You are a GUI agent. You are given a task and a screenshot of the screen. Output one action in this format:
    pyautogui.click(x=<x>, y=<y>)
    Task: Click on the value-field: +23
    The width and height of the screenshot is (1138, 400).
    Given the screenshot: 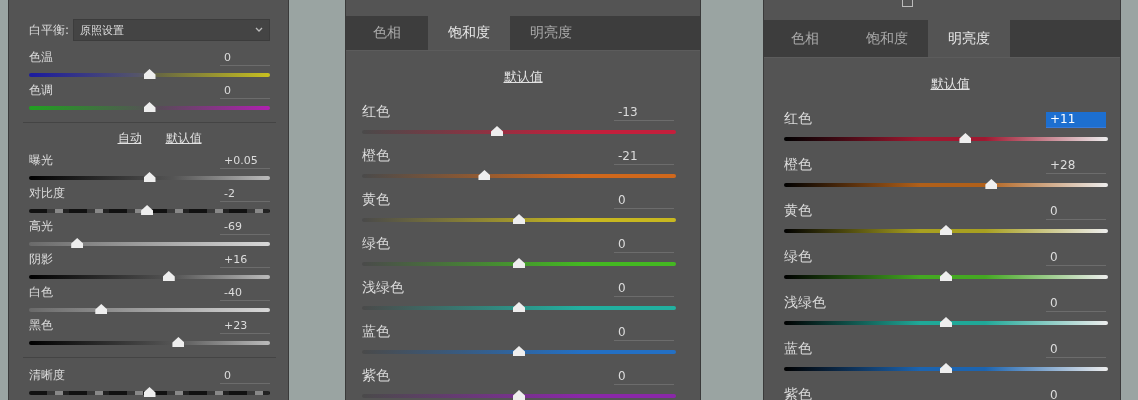 What is the action you would take?
    pyautogui.click(x=245, y=326)
    